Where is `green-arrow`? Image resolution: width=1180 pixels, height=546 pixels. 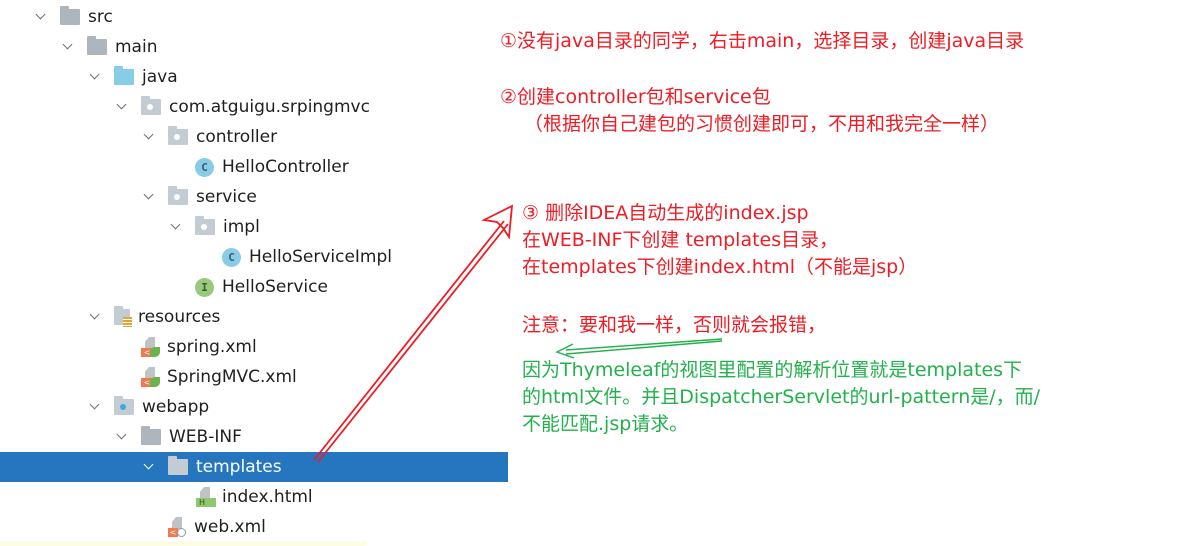
green-arrow is located at coordinates (639, 348).